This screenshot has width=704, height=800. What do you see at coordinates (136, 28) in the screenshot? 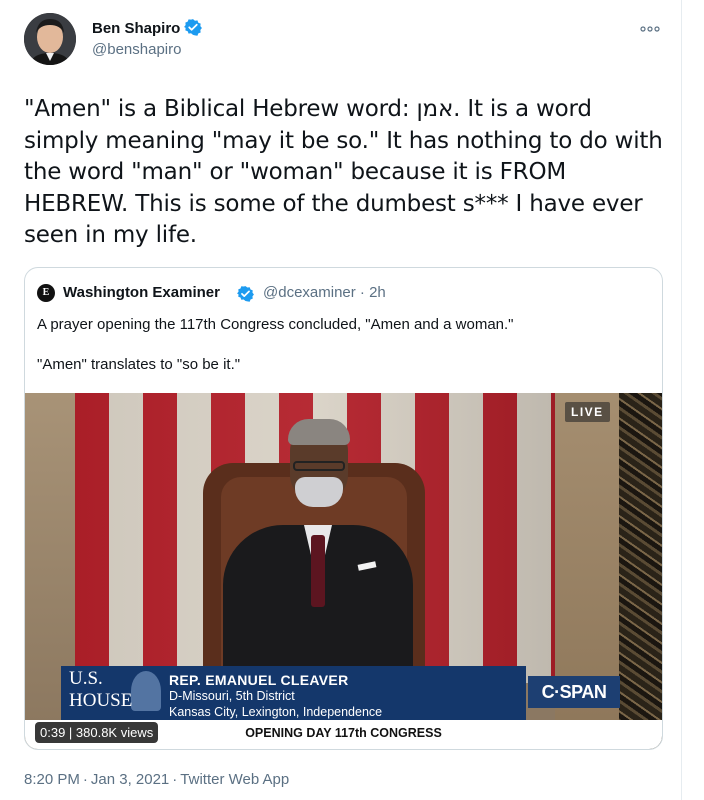
I see `author-name-text: Ben Shapiro` at bounding box center [136, 28].